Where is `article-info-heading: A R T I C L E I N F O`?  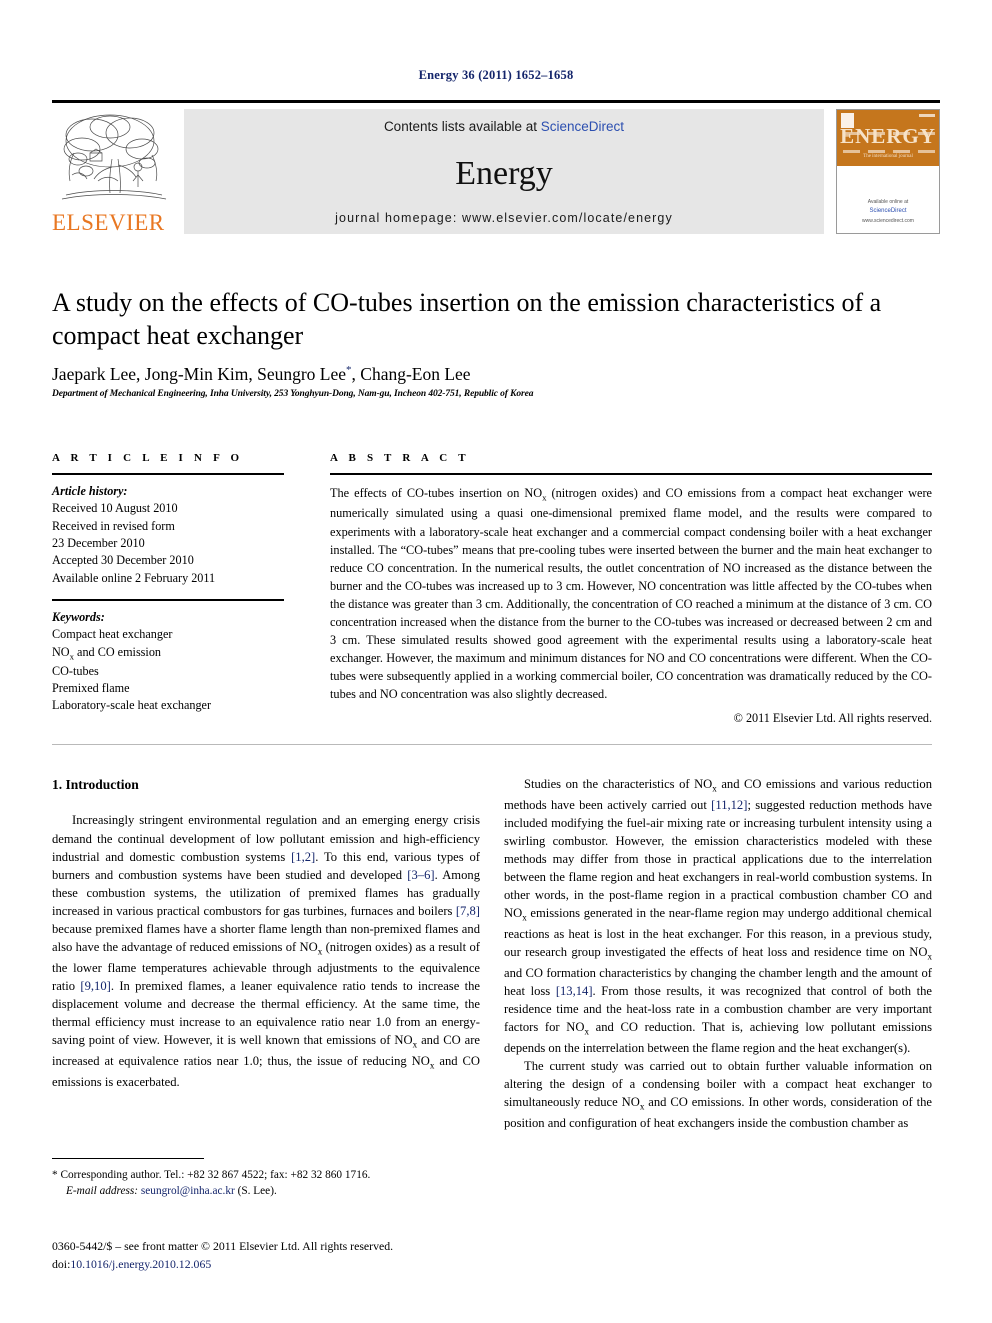 article-info-heading: A R T I C L E I N F O is located at coordinates (148, 458).